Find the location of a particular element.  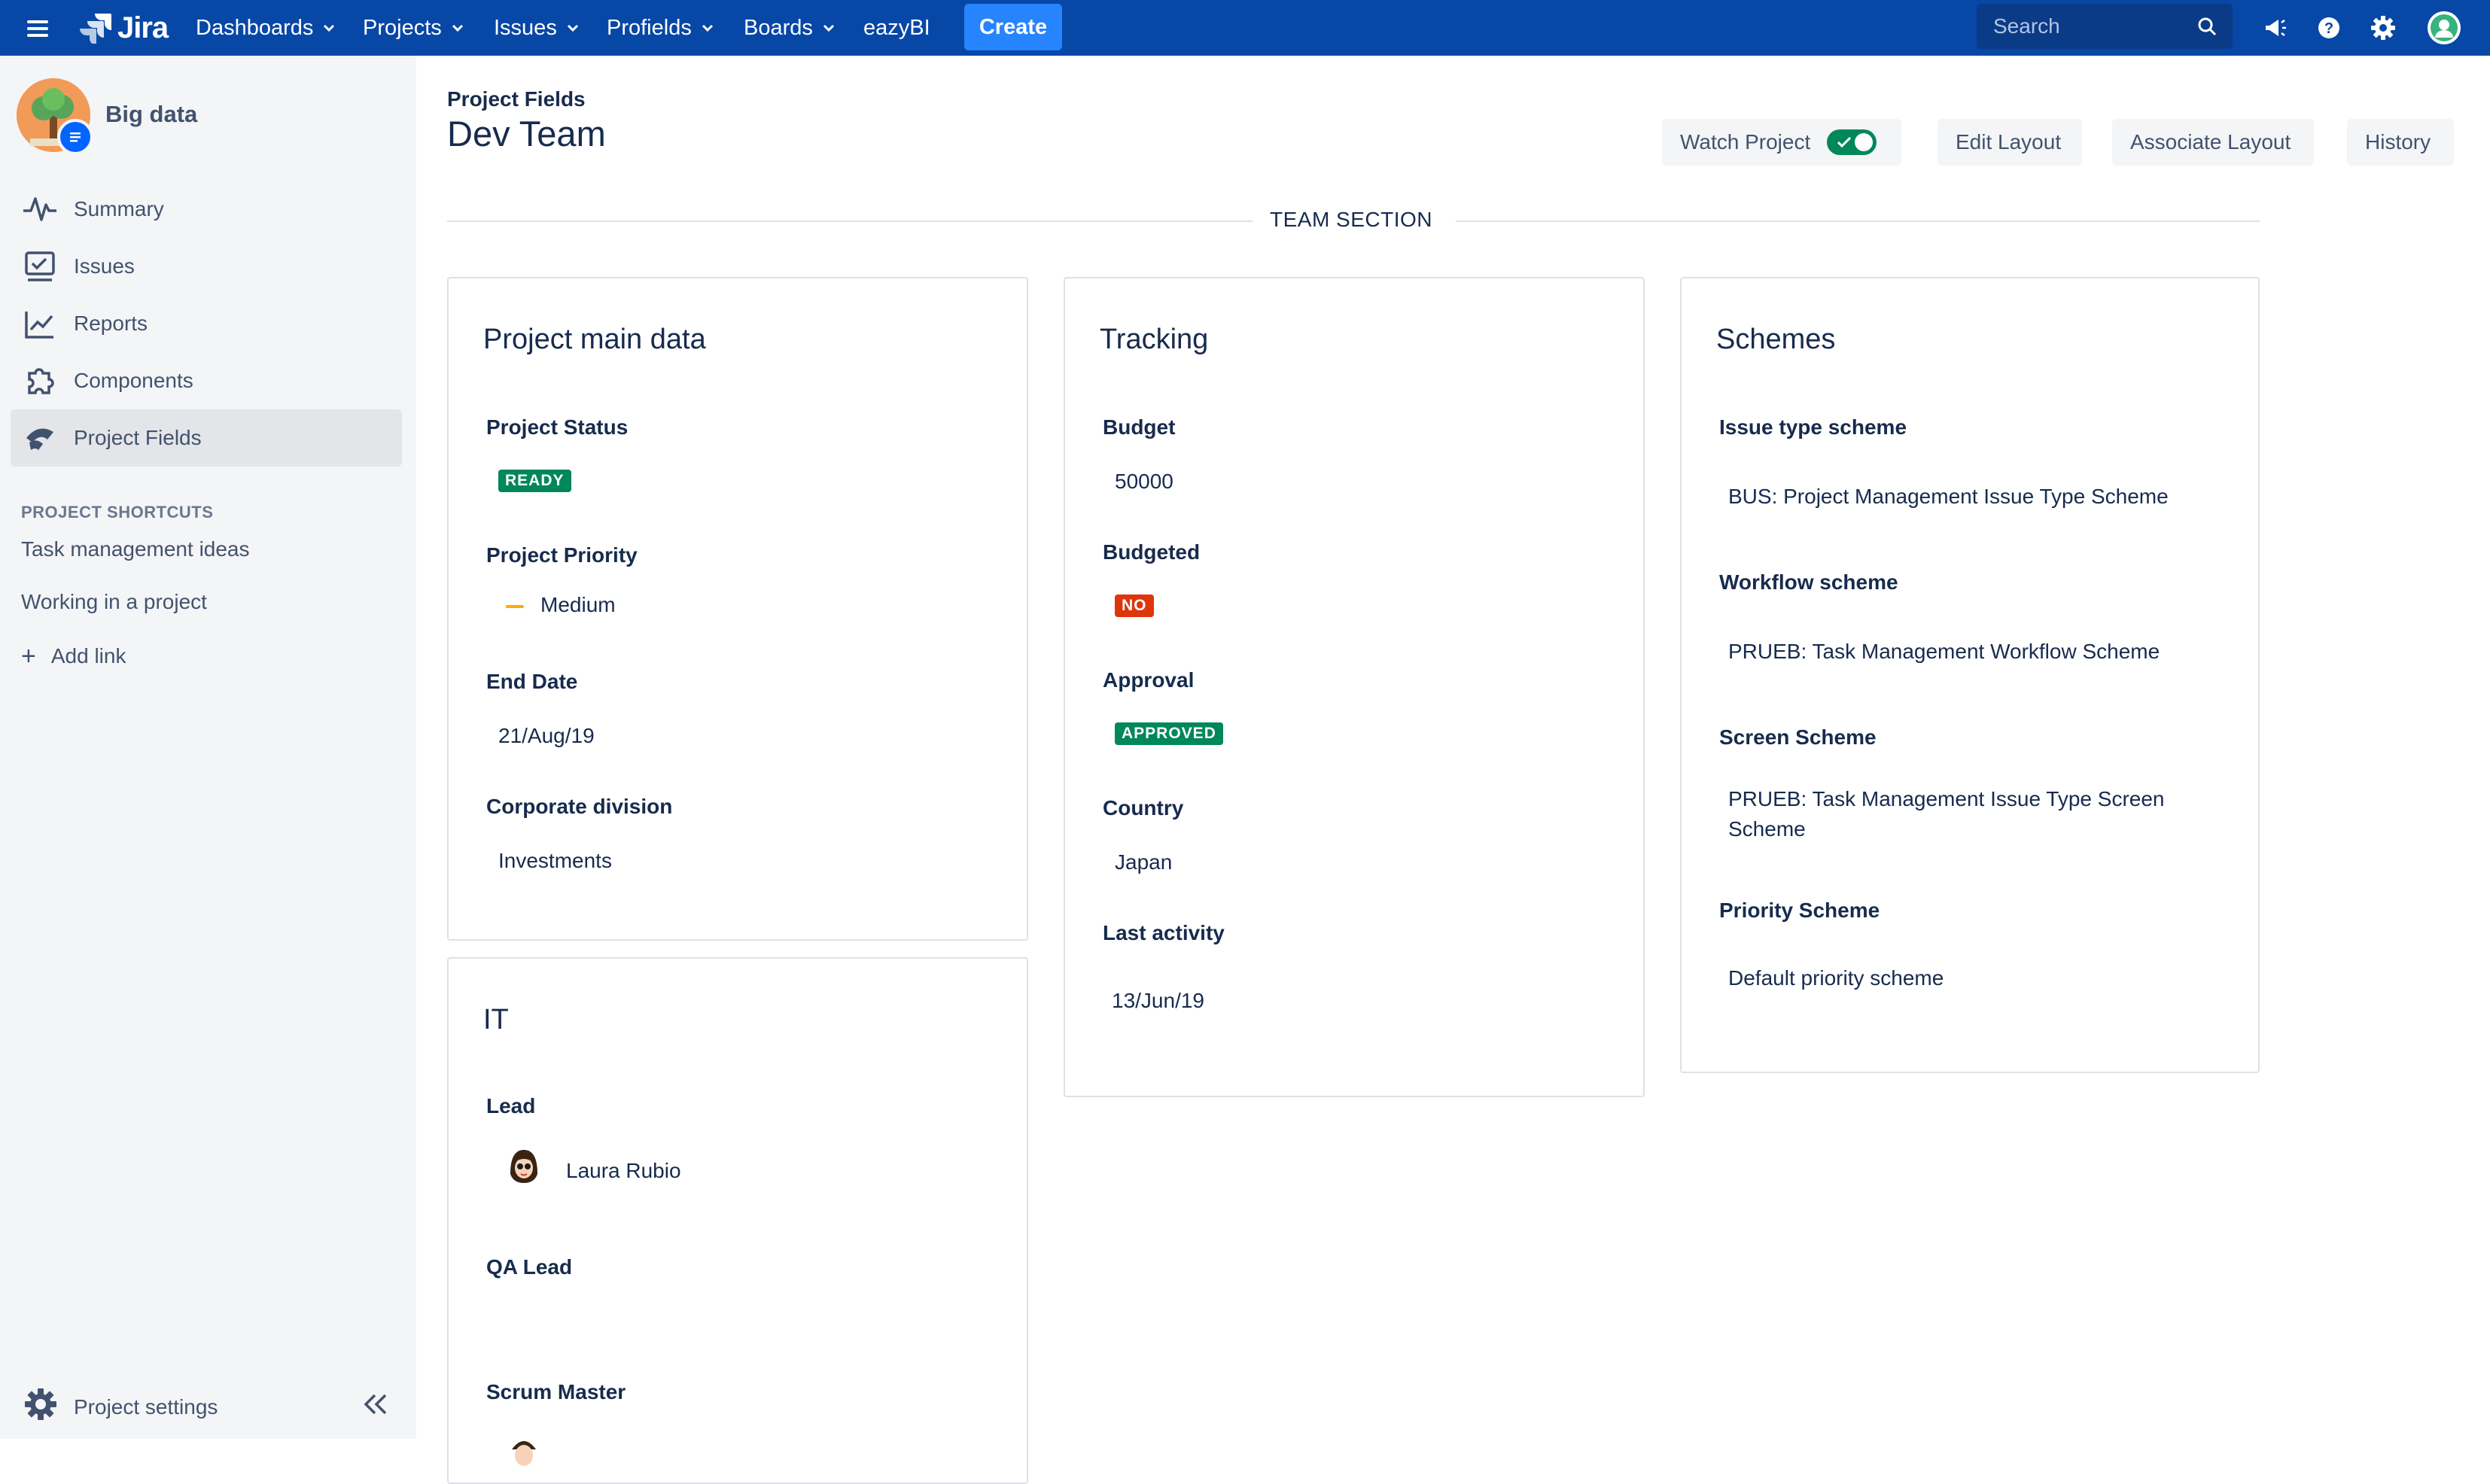

jira-logo-icon is located at coordinates (95, 29).